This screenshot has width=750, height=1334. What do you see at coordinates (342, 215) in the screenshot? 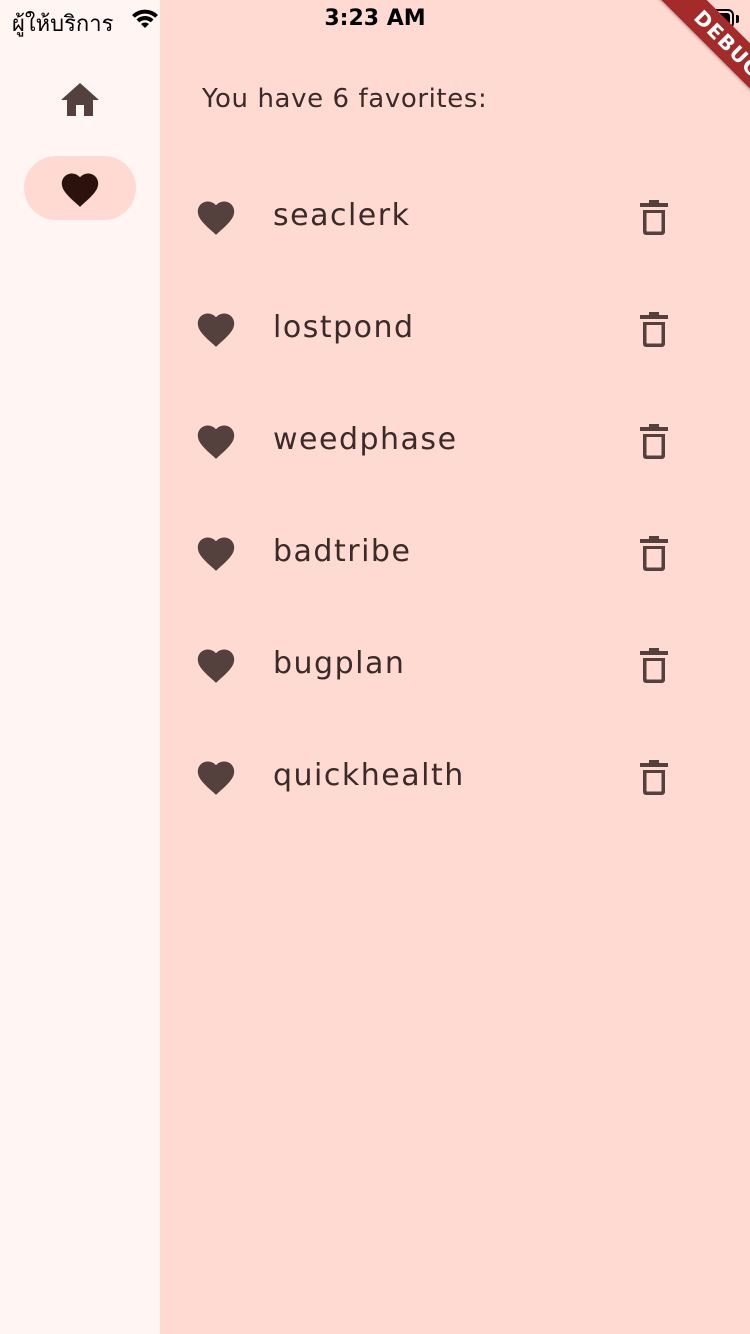
I see `favorite-name: seaclerk` at bounding box center [342, 215].